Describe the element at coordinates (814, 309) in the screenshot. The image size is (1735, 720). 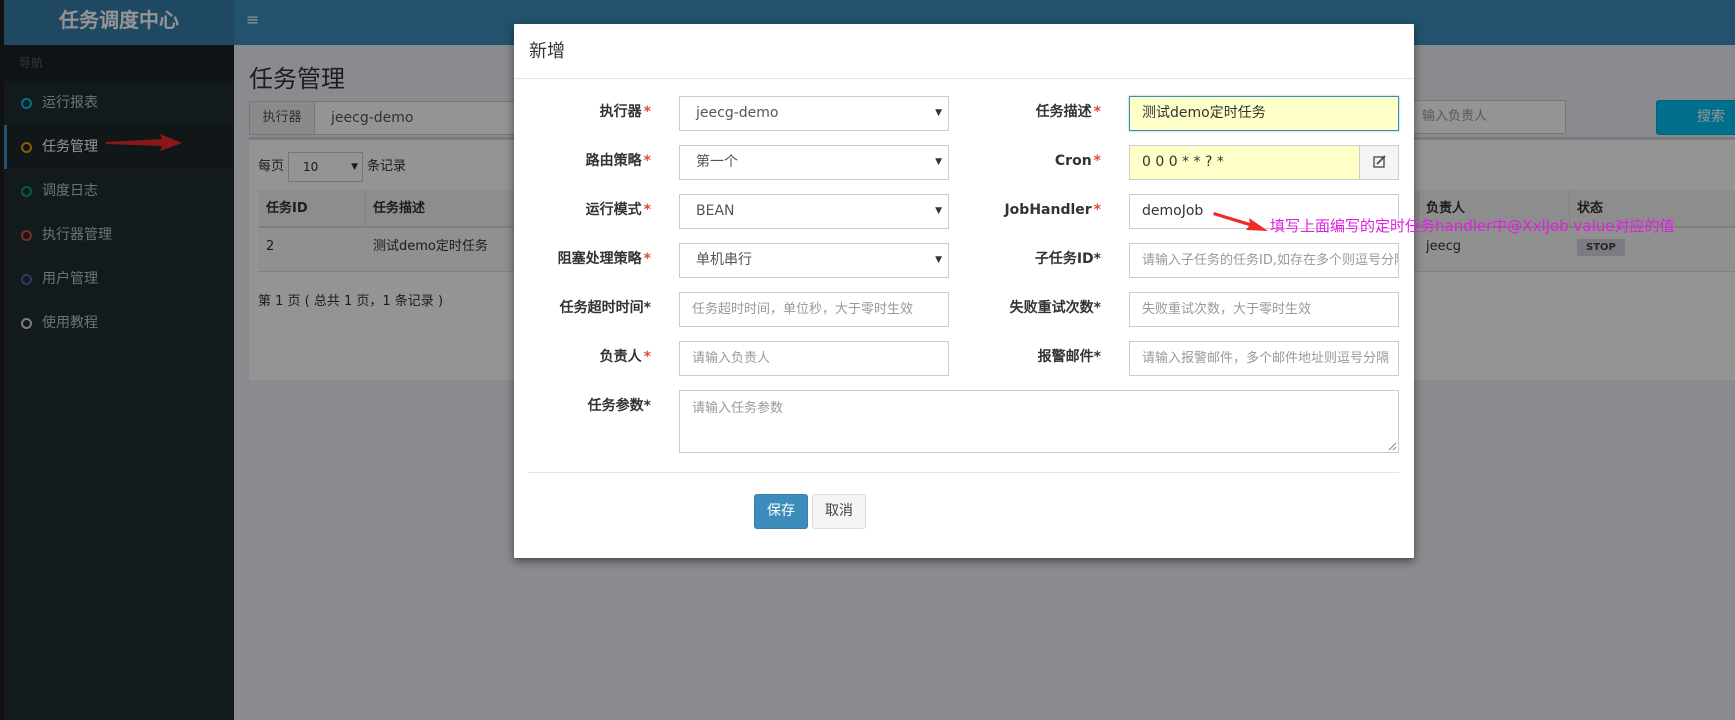
I see `timeout-input: 任务超时时间，单位秒，大于零时生效` at that location.